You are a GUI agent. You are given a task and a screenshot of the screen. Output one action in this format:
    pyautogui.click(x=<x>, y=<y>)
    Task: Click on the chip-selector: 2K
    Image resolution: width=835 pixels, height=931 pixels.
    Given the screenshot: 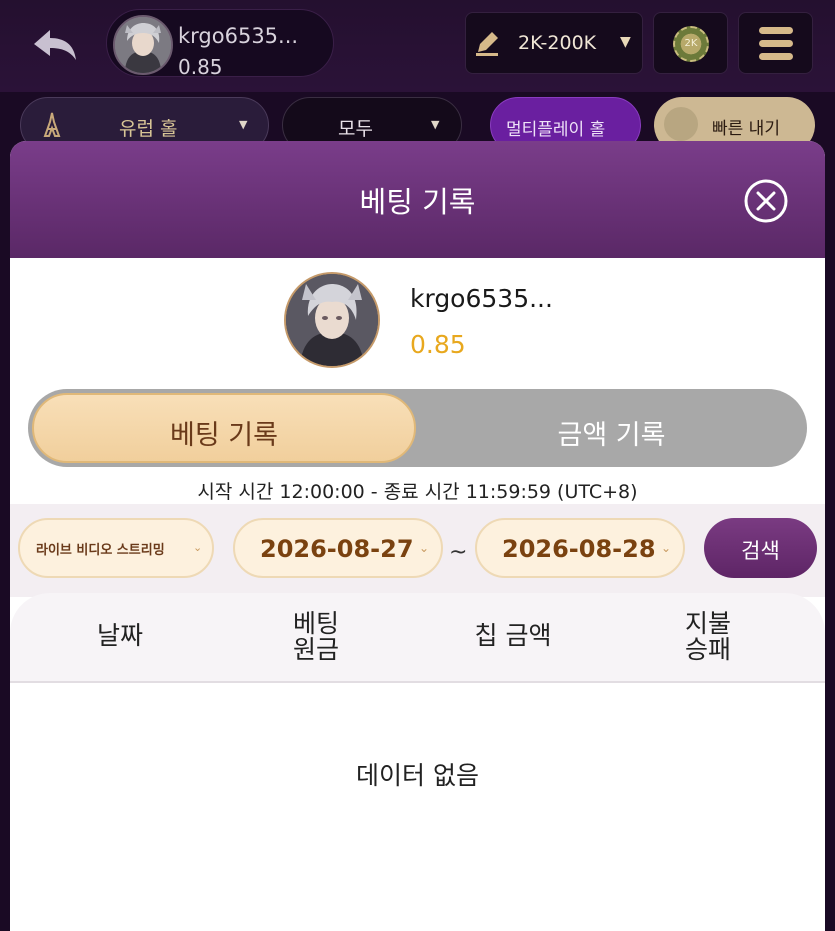 What is the action you would take?
    pyautogui.click(x=690, y=43)
    